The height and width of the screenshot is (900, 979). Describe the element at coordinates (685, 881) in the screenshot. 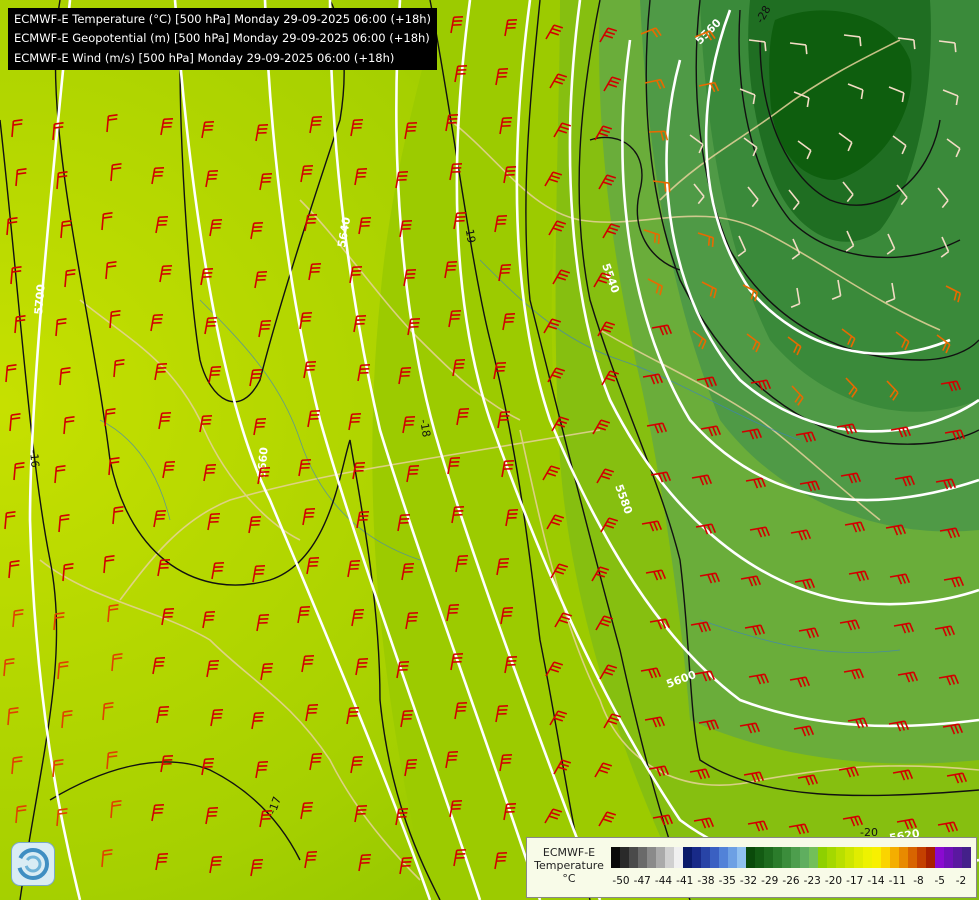

I see `legend-tick-label: -41` at that location.